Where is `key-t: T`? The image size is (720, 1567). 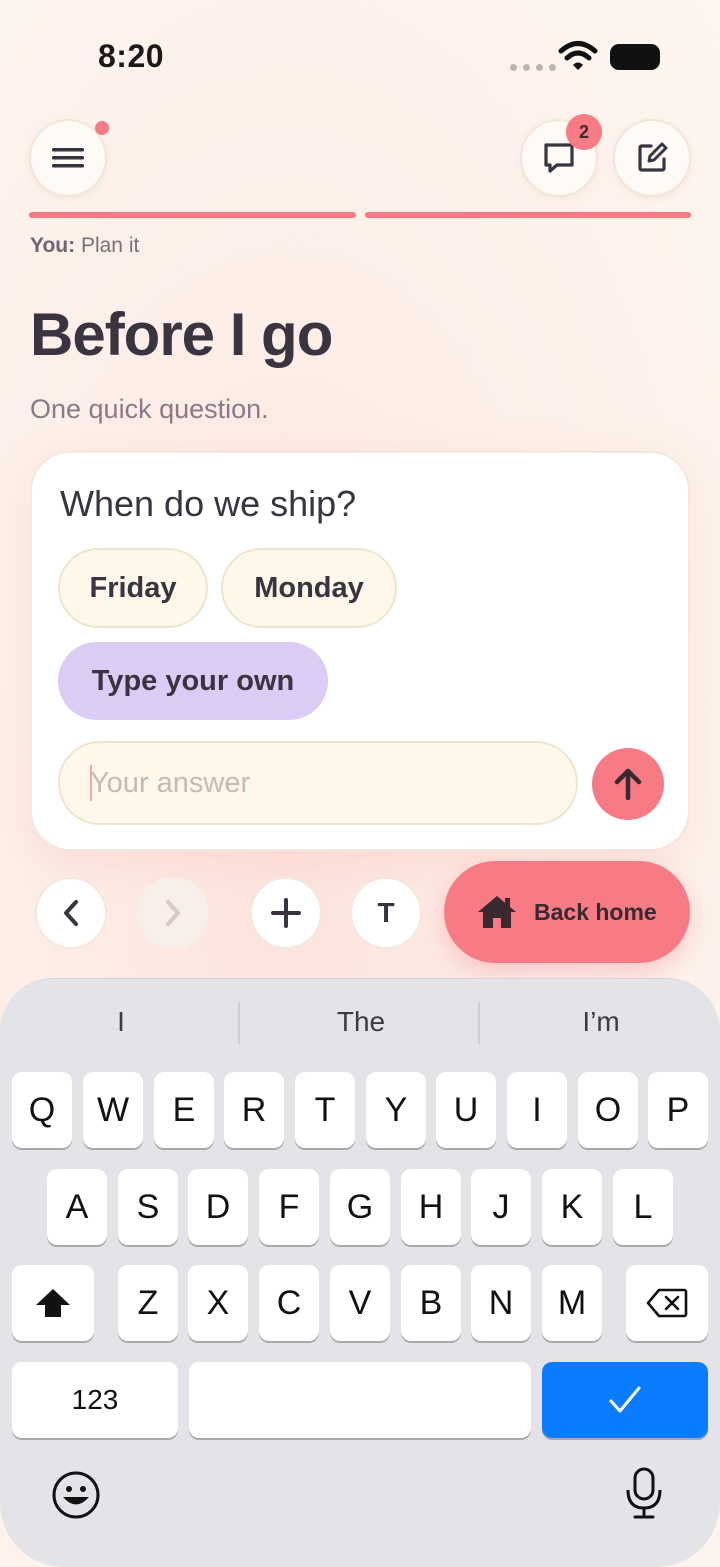 key-t: T is located at coordinates (325, 1110).